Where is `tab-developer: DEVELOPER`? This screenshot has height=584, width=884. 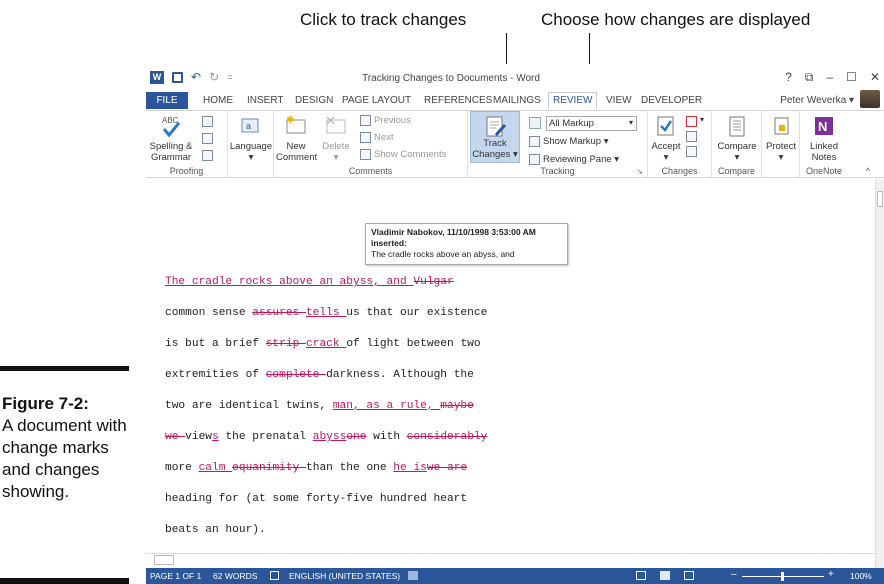 tab-developer: DEVELOPER is located at coordinates (671, 100).